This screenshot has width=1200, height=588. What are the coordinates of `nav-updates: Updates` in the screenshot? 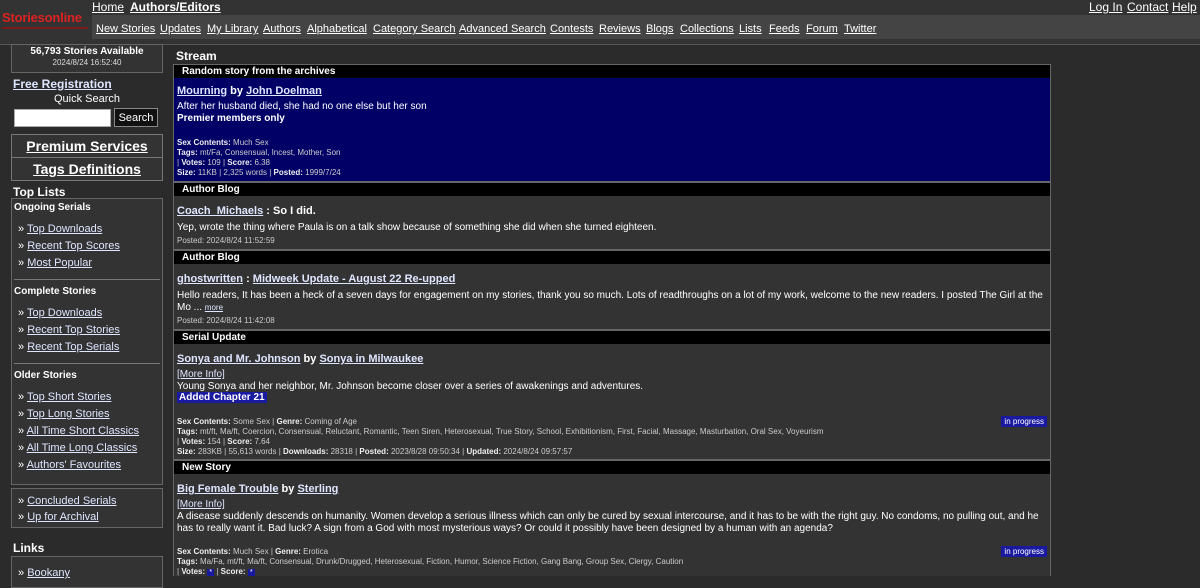 It's located at (180, 29).